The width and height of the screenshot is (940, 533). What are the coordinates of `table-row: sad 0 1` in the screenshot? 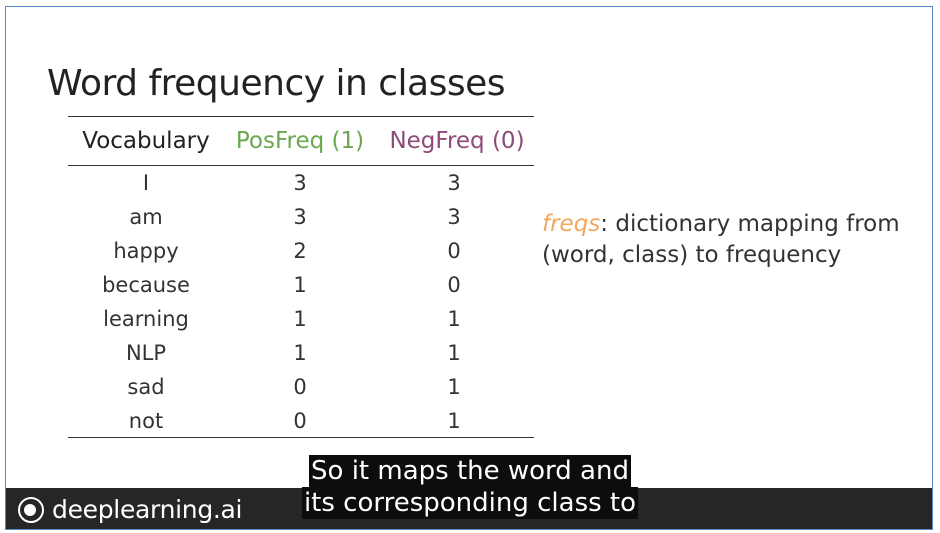 It's located at (301, 387).